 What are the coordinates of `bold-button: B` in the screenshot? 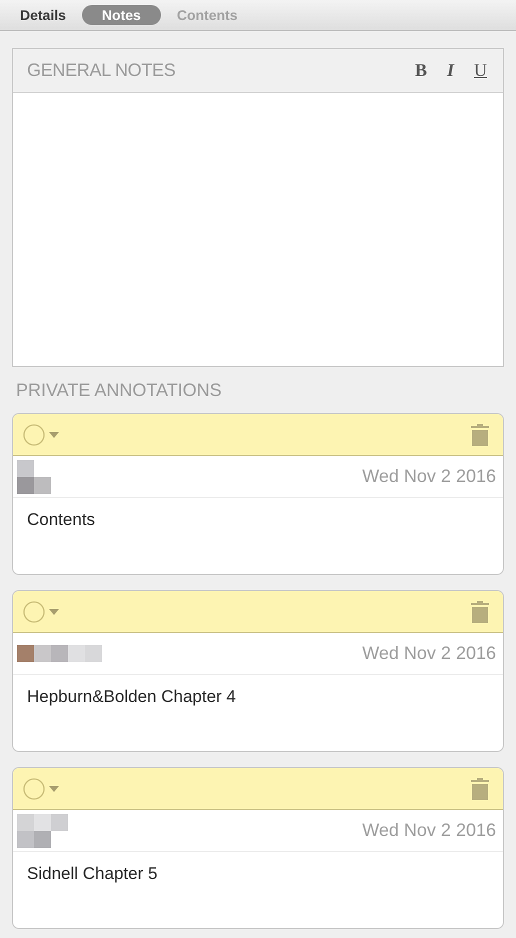 It's located at (420, 70).